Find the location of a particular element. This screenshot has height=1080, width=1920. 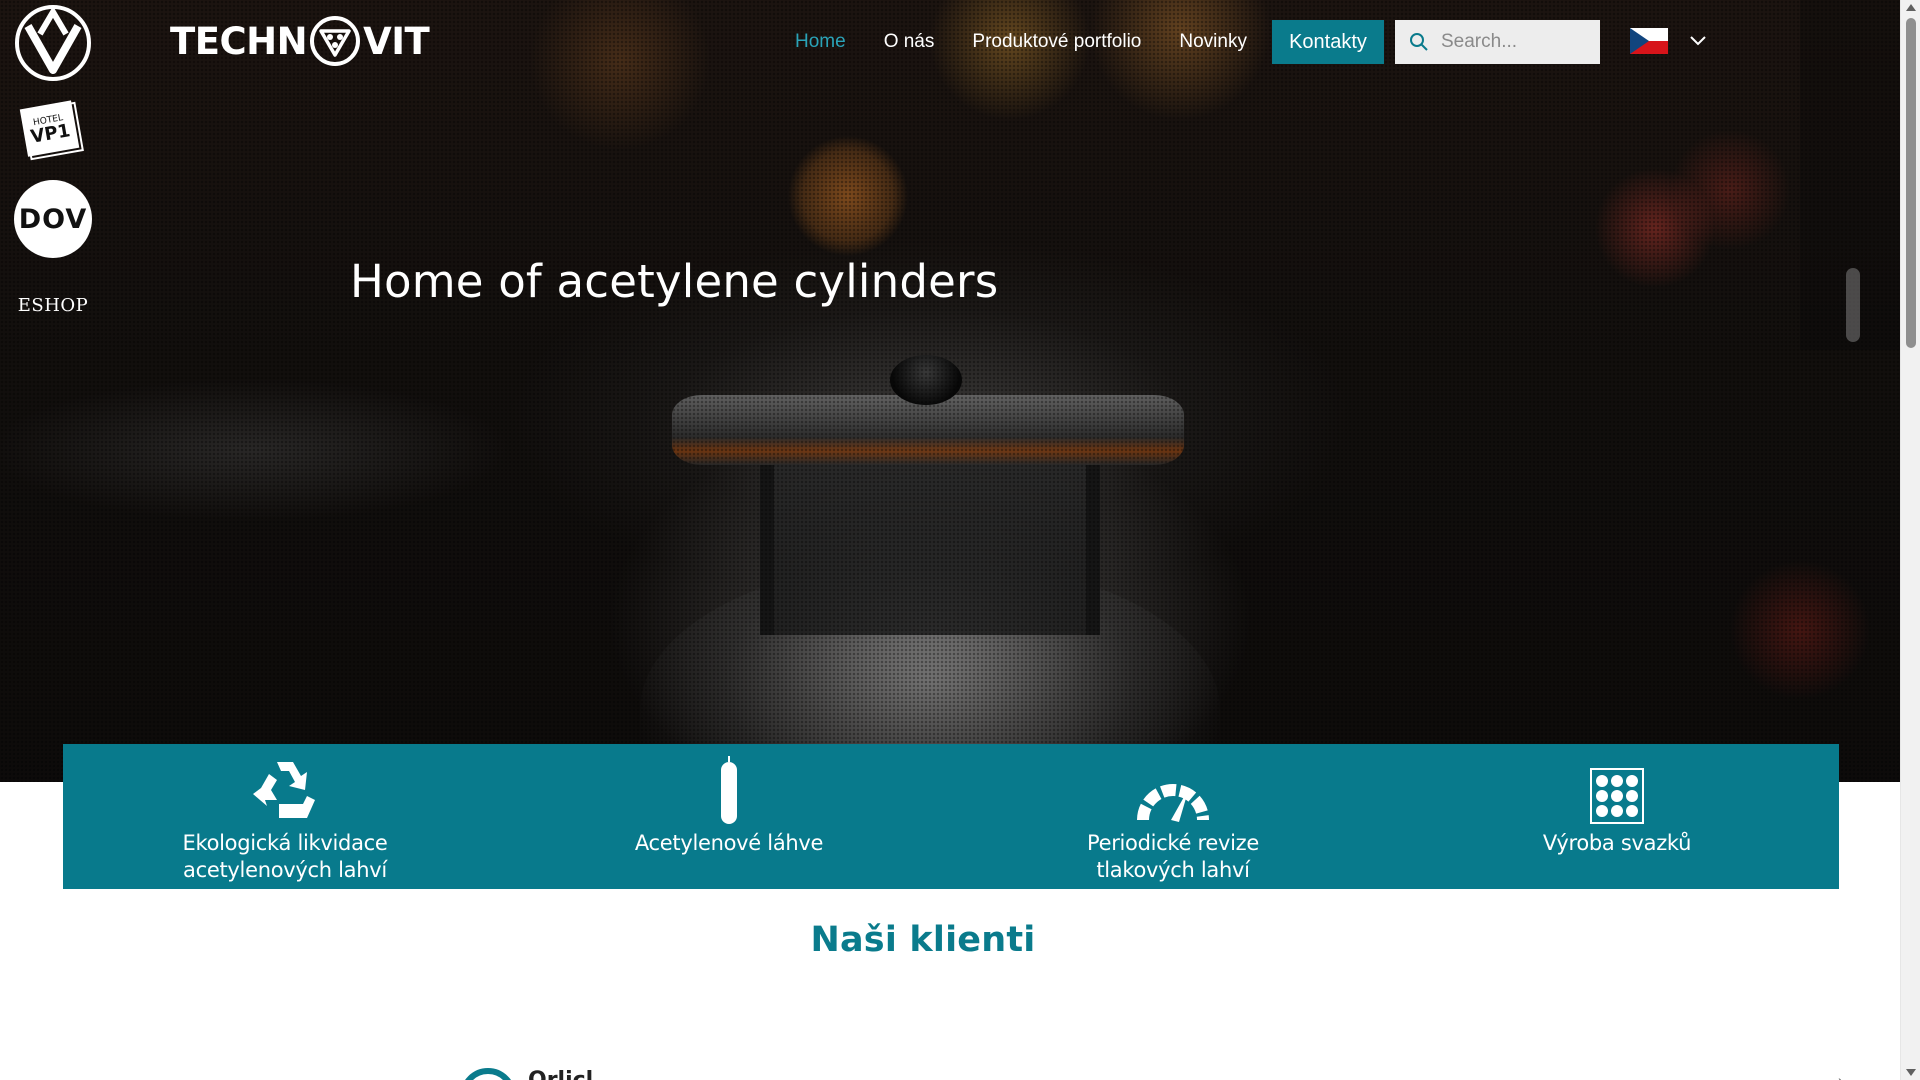

chevron-down-icon is located at coordinates (1698, 41).